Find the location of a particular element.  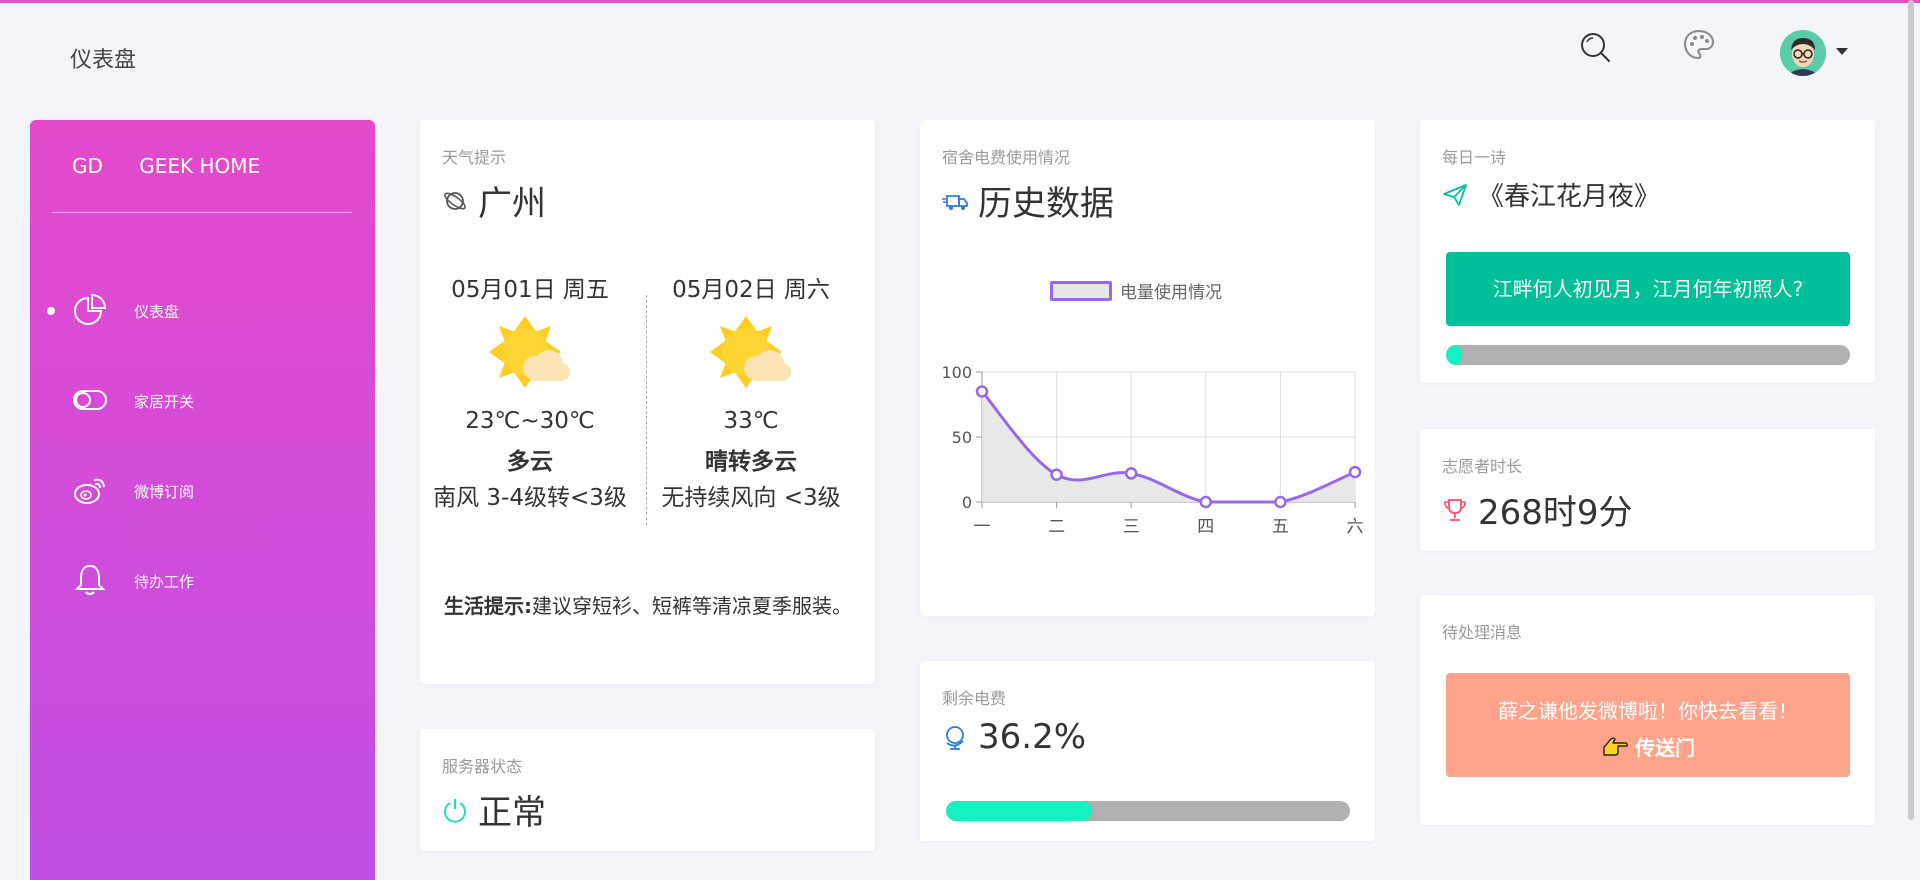

weather-title: 广州 is located at coordinates (494, 200).